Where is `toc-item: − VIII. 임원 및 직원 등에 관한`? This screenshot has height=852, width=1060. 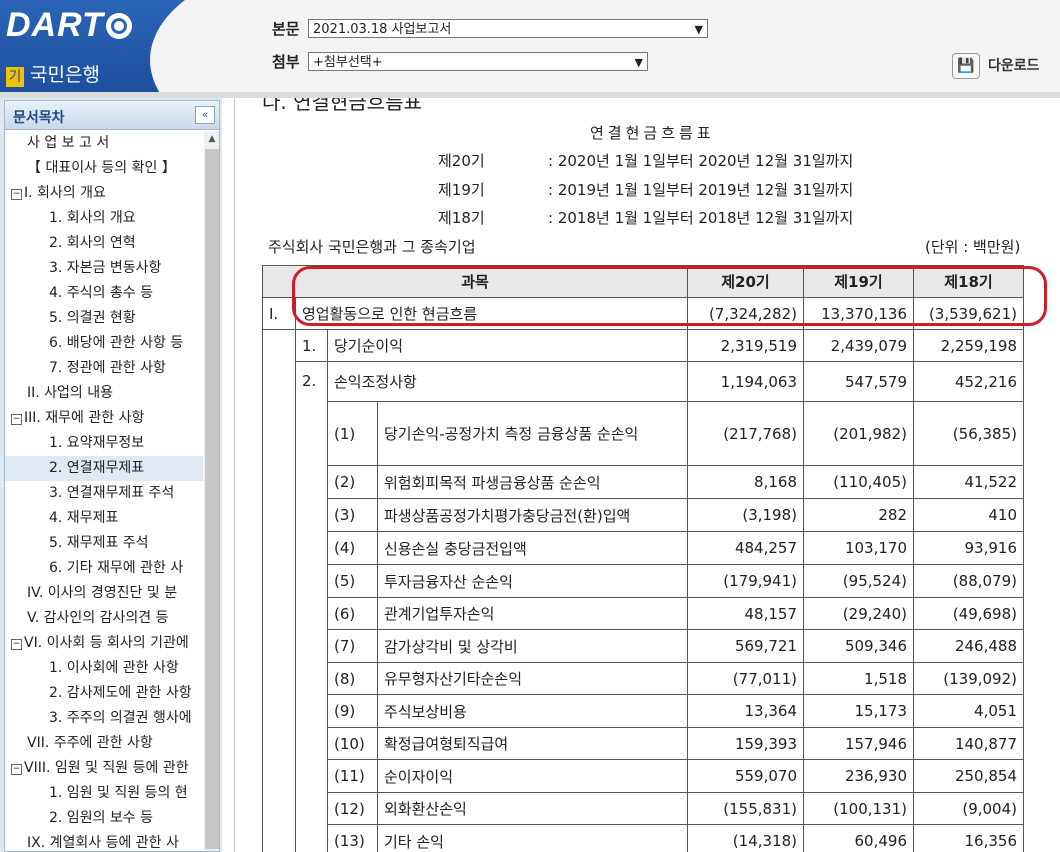
toc-item: − VIII. 임원 및 직원 등에 관한 is located at coordinates (104, 768).